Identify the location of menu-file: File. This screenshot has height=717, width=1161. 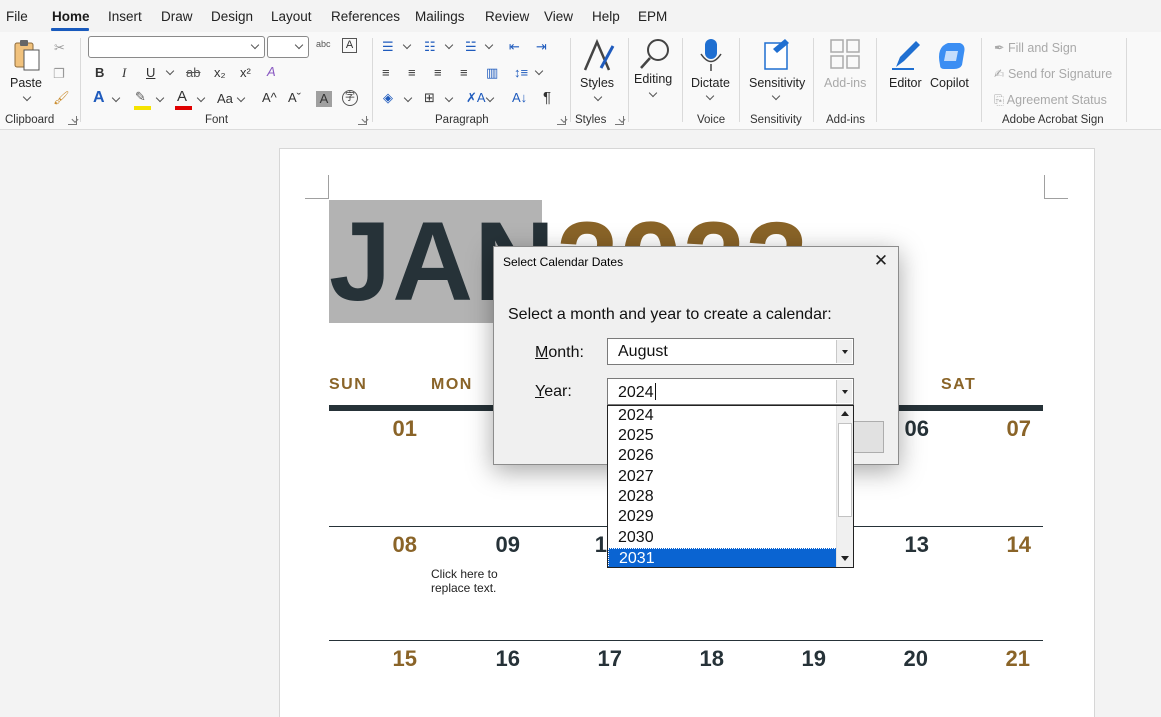
(17, 16).